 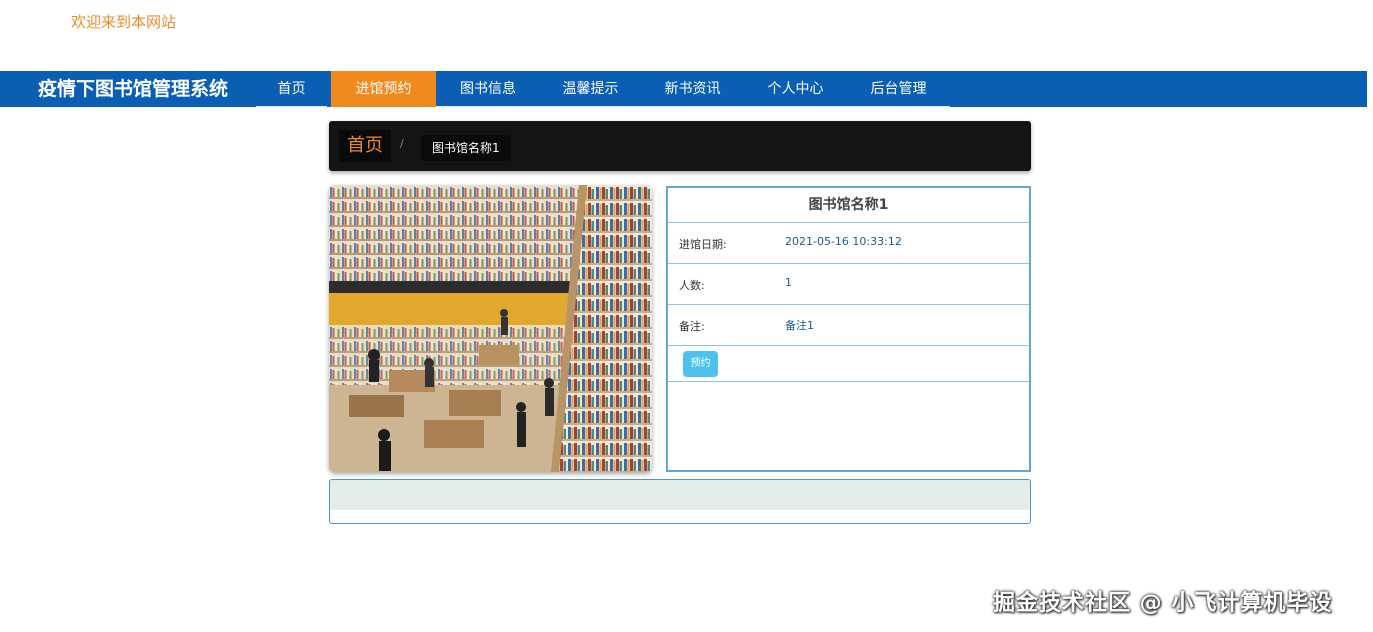 What do you see at coordinates (365, 146) in the screenshot?
I see `breadcrumb-home-link: 首页` at bounding box center [365, 146].